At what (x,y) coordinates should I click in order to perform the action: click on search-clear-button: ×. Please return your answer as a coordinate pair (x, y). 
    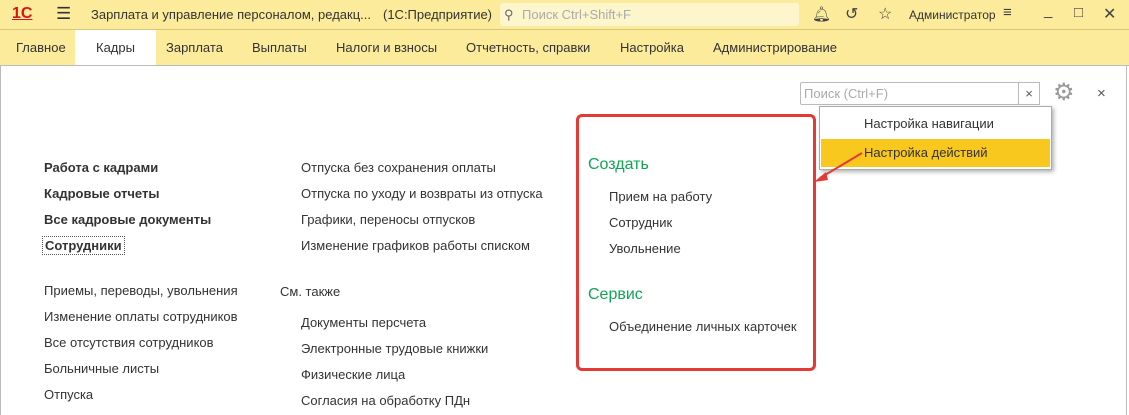
    Looking at the image, I should click on (1029, 93).